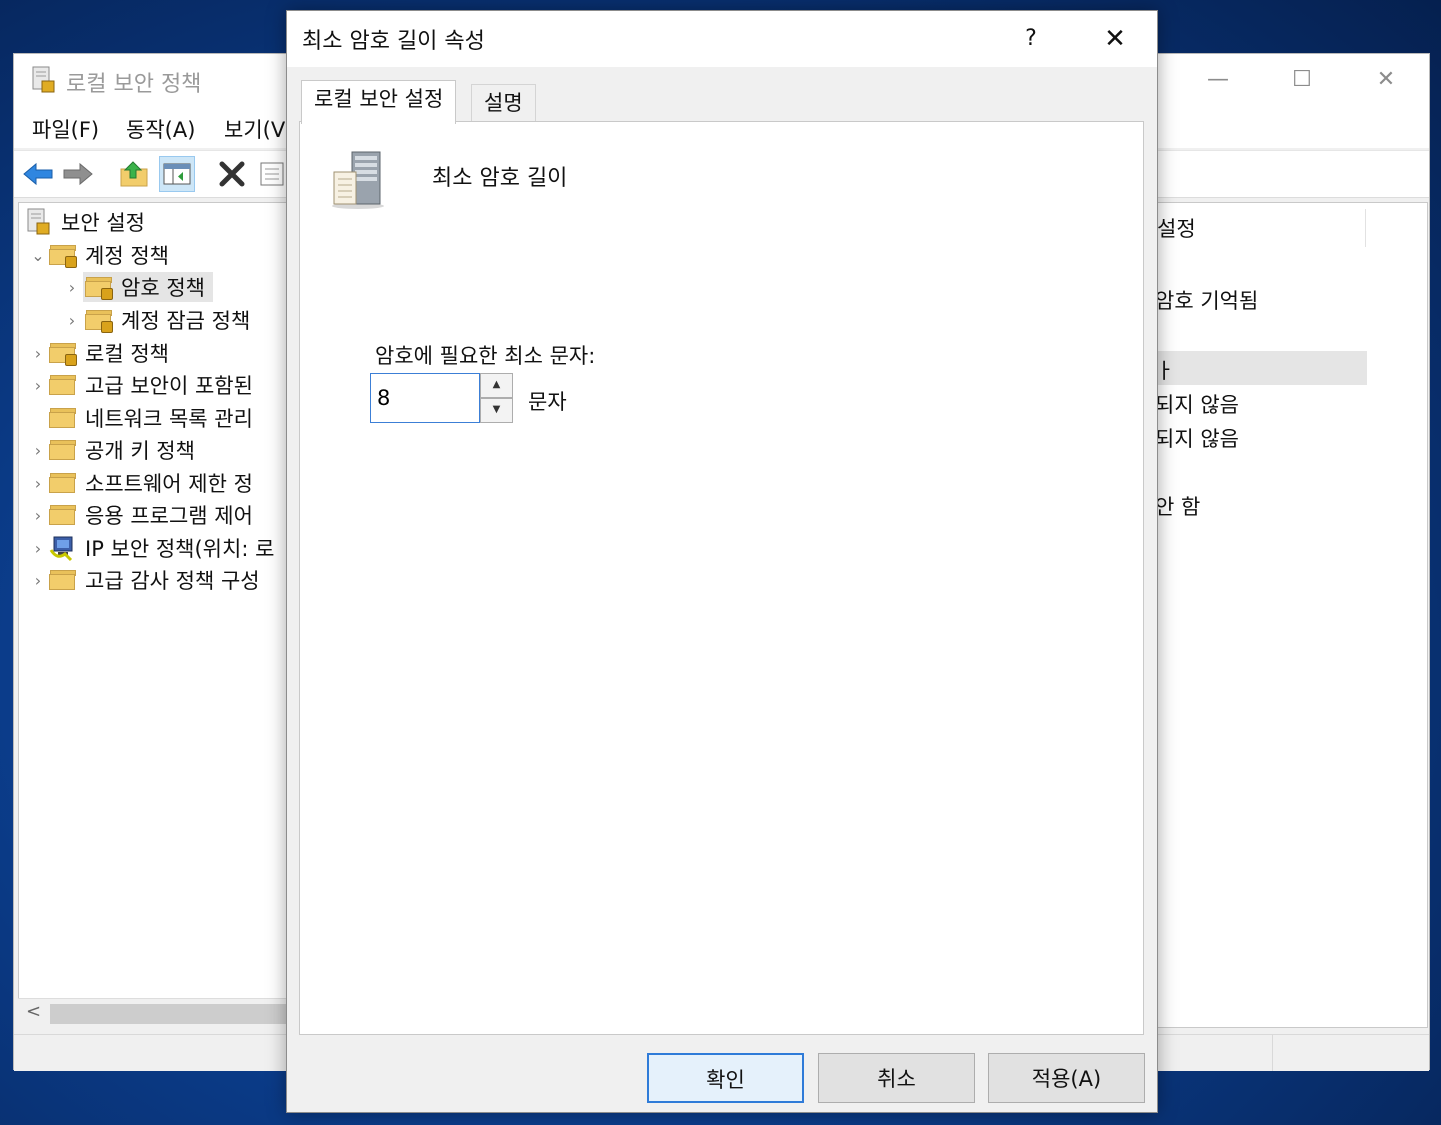  What do you see at coordinates (134, 84) in the screenshot?
I see `background-window-title: 로컬 보안 정책` at bounding box center [134, 84].